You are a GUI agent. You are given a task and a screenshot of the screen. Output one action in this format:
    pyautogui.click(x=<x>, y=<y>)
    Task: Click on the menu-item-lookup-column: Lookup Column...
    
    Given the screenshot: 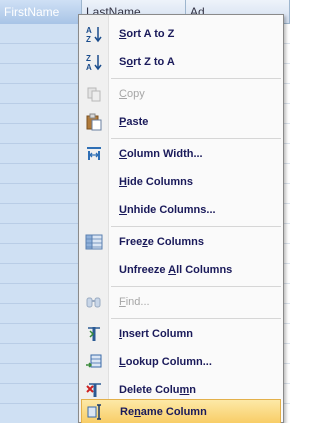 What is the action you would take?
    pyautogui.click(x=181, y=362)
    